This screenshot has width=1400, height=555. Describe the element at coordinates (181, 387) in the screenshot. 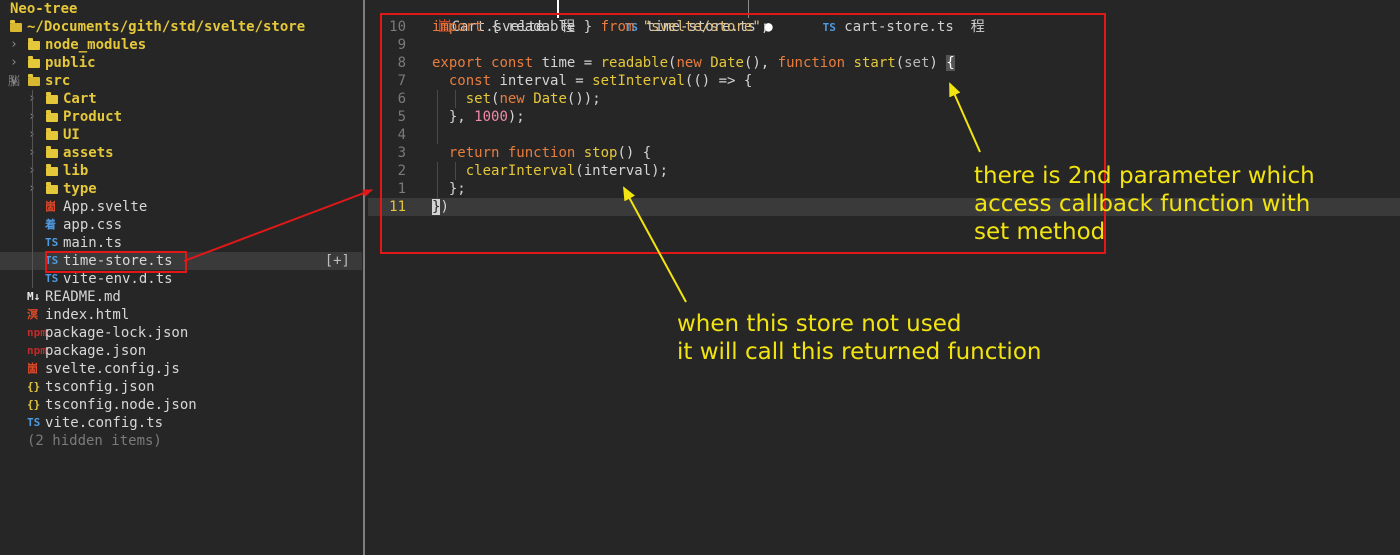

I see `tree-item: {} tsconfig.json` at that location.